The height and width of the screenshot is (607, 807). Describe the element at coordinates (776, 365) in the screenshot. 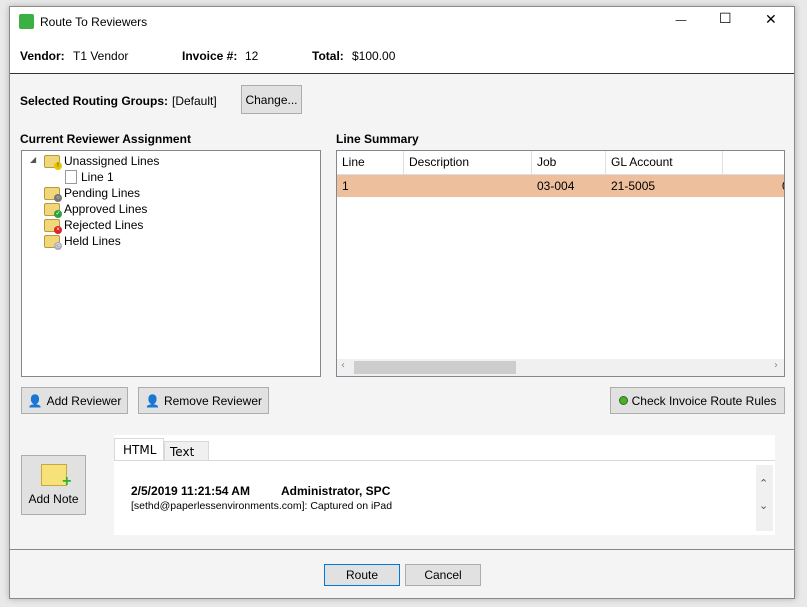

I see `scroll-right-icon: ›` at that location.